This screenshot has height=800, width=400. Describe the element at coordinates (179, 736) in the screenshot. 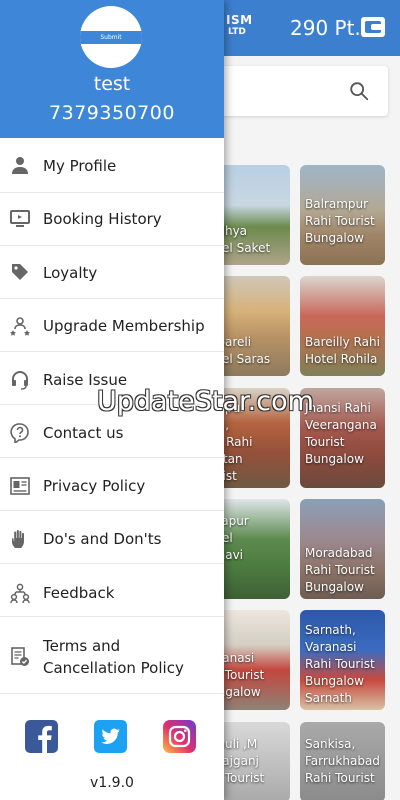

I see `instagram-icon` at that location.